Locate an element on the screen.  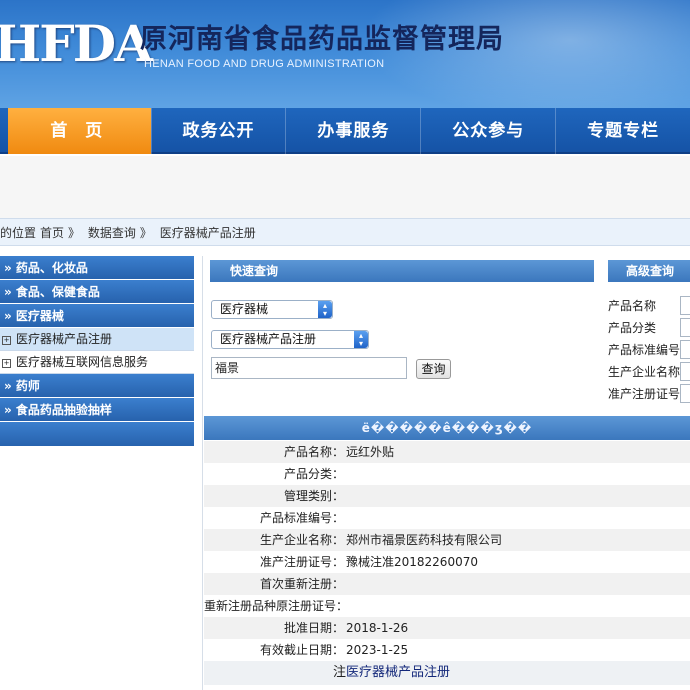
sidebar-category-pharmacist: » 药师 is located at coordinates (97, 386).